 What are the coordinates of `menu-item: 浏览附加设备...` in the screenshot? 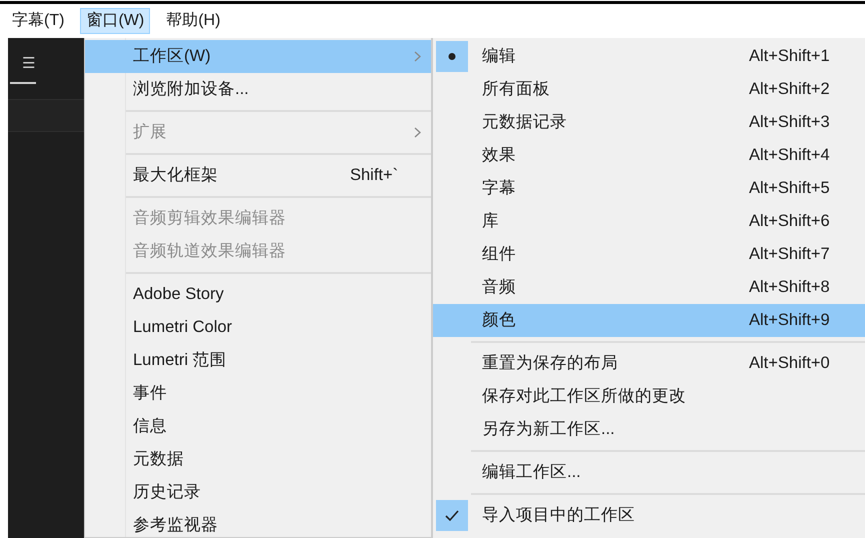 It's located at (258, 89).